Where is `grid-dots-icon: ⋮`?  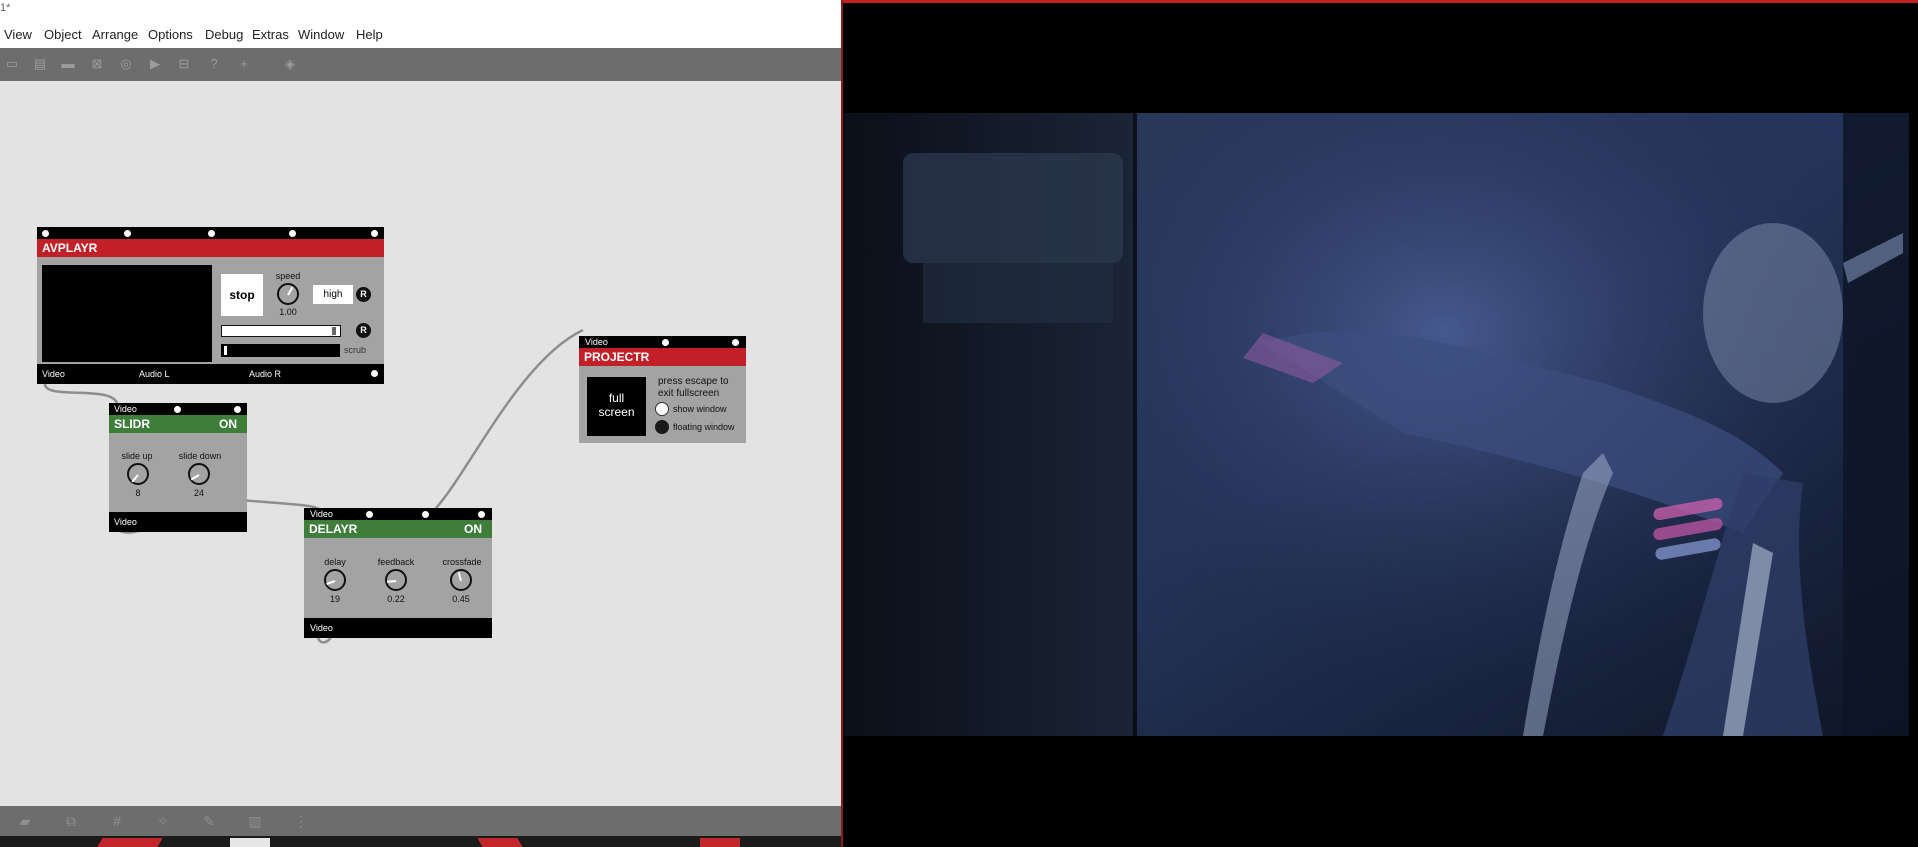
grid-dots-icon: ⋮ is located at coordinates (301, 821).